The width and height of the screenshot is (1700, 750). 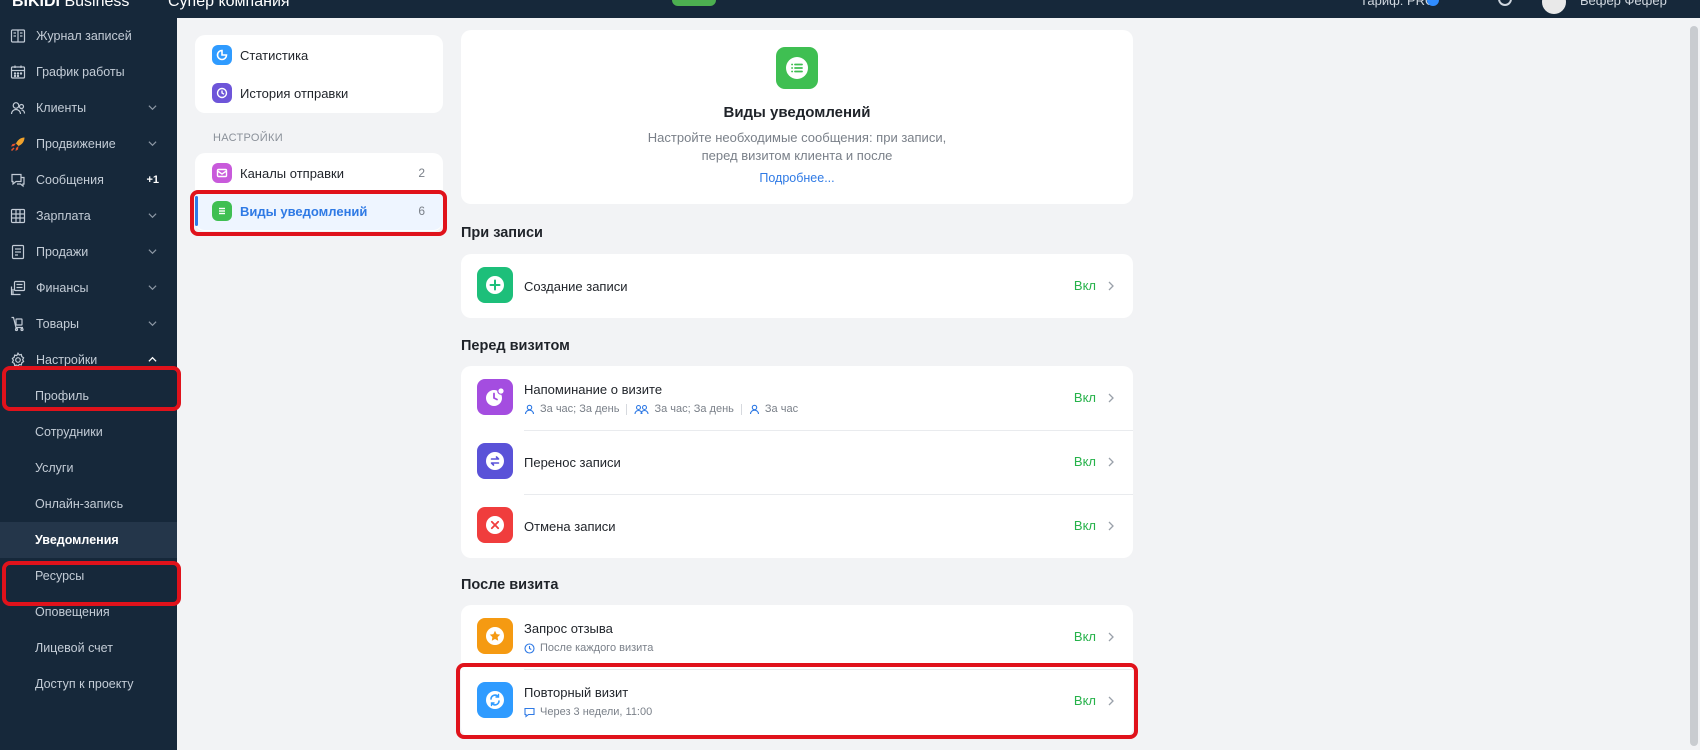 What do you see at coordinates (88, 684) in the screenshot?
I see `sidebar-sub-access: Доступ к проекту` at bounding box center [88, 684].